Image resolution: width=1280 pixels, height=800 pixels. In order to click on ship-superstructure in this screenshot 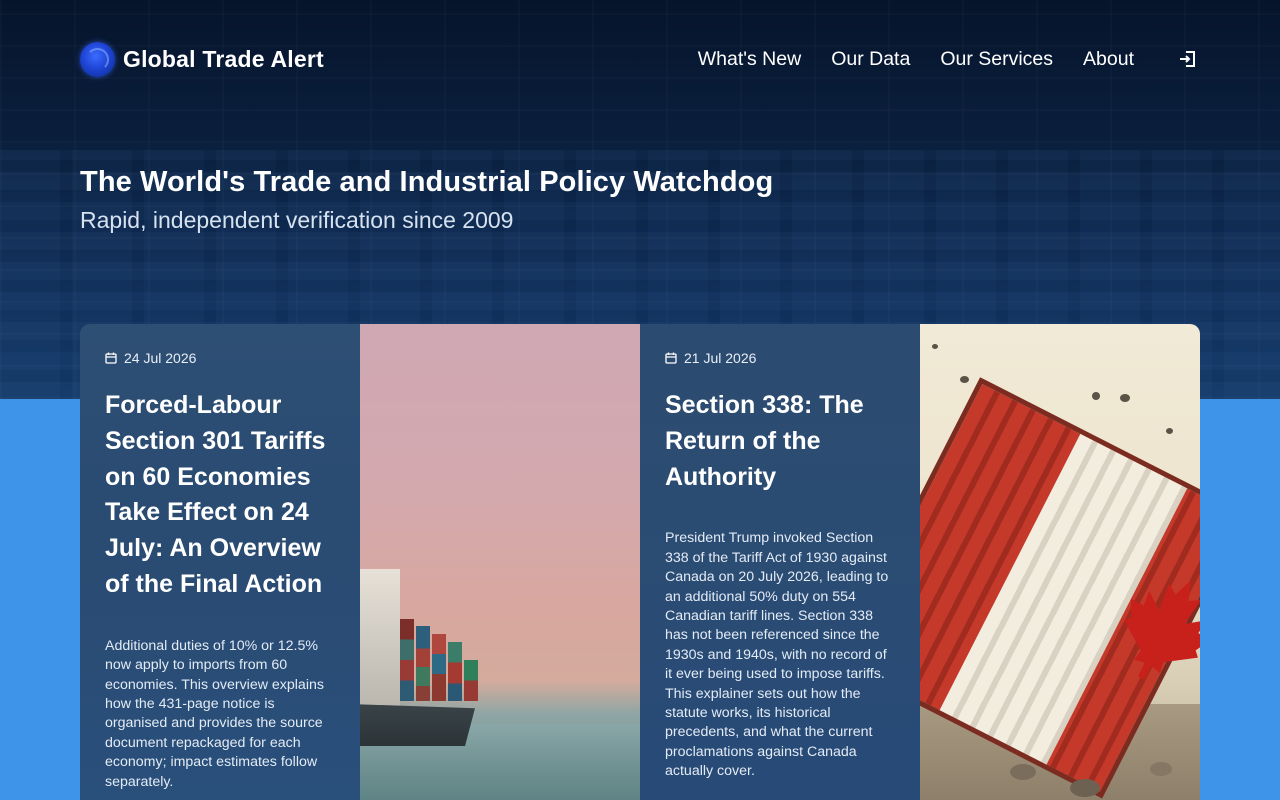, I will do `click(380, 639)`.